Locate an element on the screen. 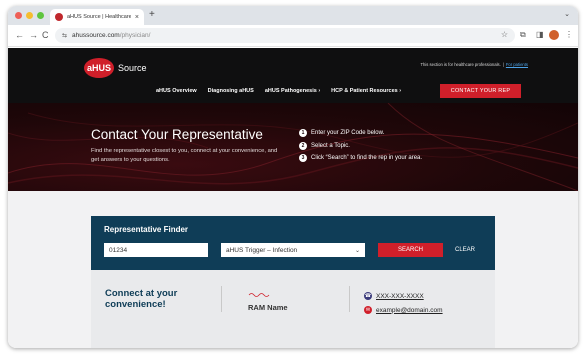 Image resolution: width=586 pixels, height=356 pixels. step-item: 1 Enter your ZIP Code below. is located at coordinates (360, 133).